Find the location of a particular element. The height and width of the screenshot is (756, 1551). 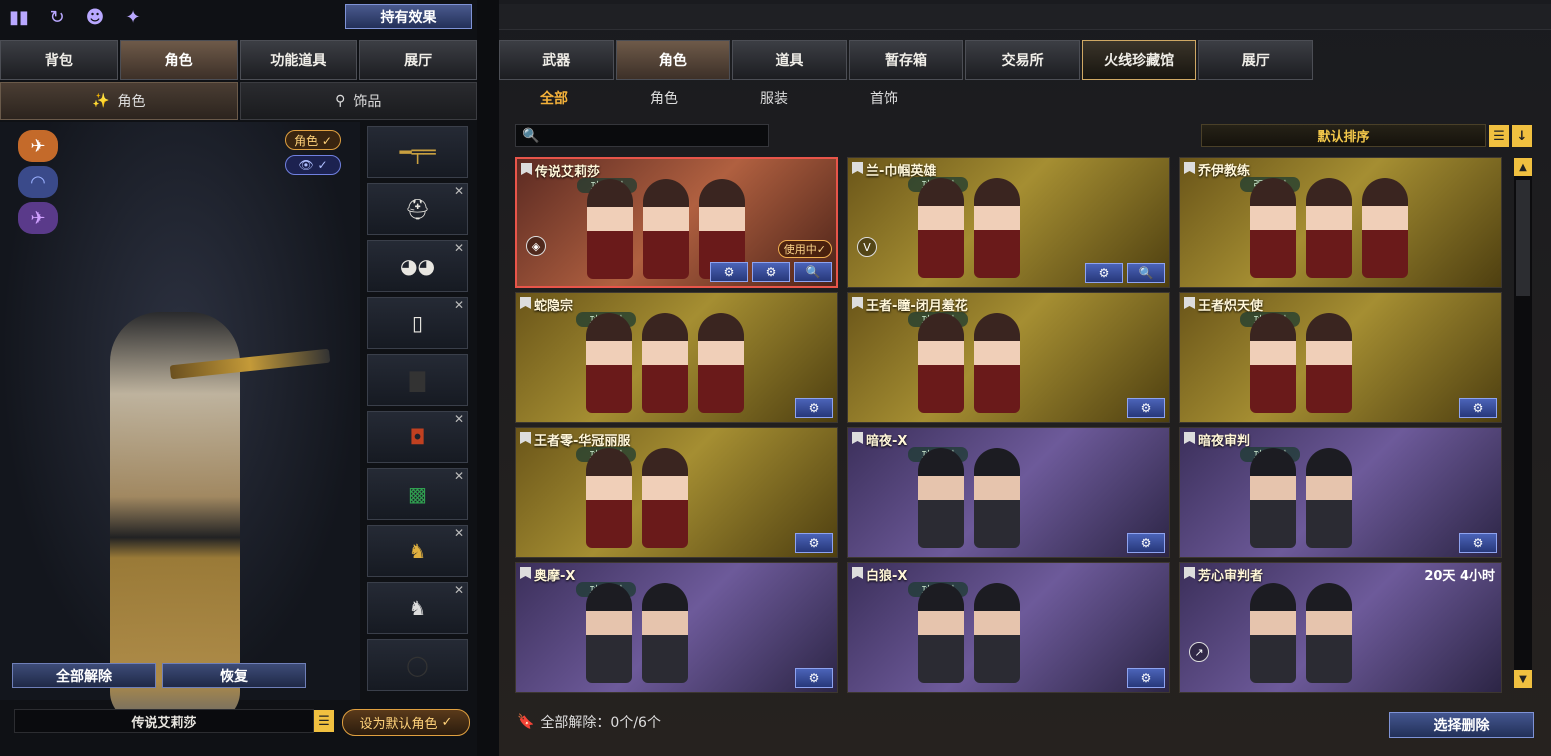

scrollbar: ▲ ▼ is located at coordinates (1523, 423).